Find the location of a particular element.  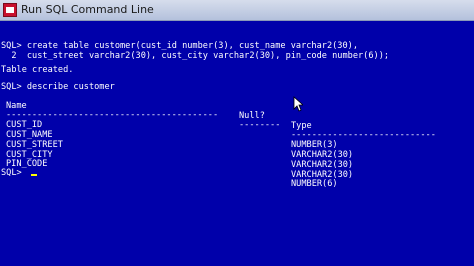

table-row: CUST_ID NUMBER(3) is located at coordinates (236, 130).